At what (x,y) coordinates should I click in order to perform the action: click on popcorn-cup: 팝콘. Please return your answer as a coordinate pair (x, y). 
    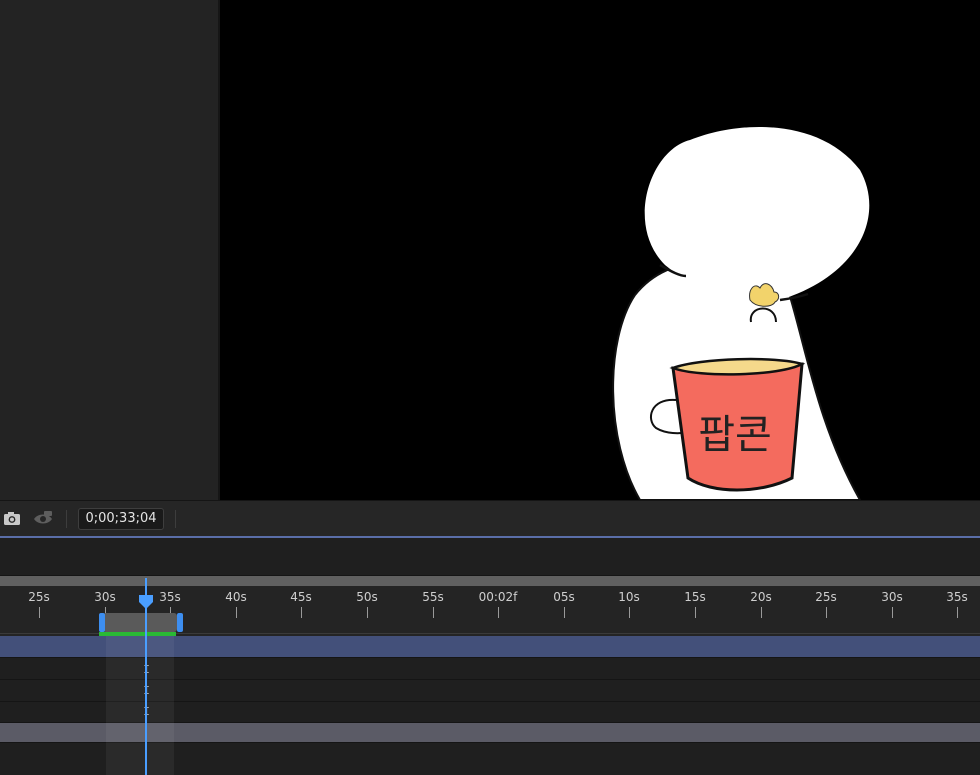
    Looking at the image, I should click on (737, 424).